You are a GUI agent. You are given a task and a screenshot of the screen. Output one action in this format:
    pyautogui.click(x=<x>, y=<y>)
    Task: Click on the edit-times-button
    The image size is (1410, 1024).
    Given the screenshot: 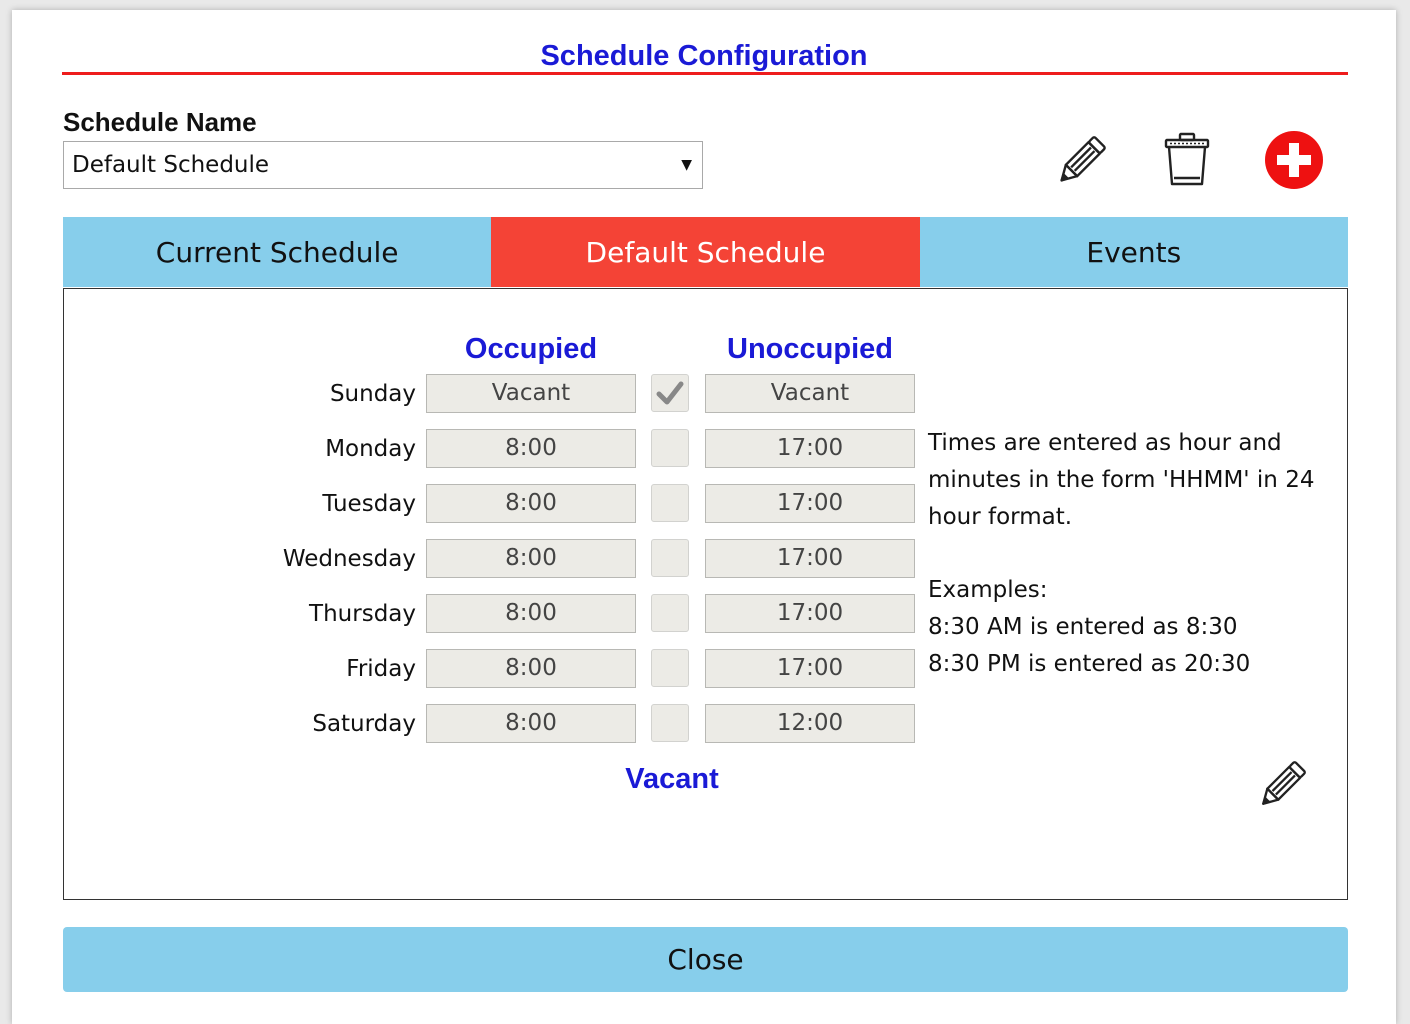 What is the action you would take?
    pyautogui.click(x=1281, y=786)
    